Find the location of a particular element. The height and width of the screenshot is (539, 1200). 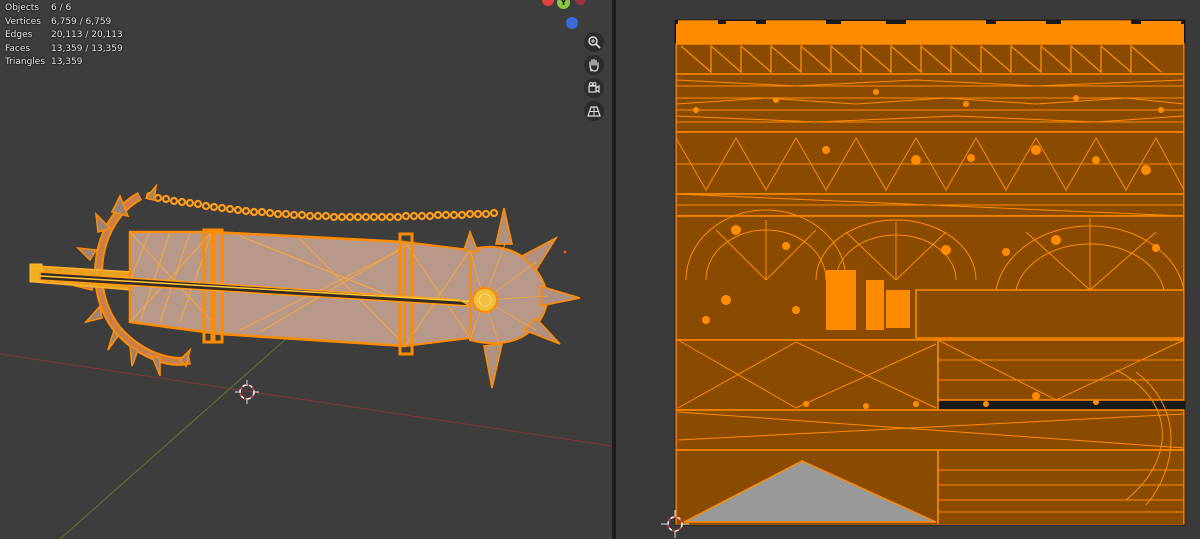

hand-pan-icon is located at coordinates (594, 65).